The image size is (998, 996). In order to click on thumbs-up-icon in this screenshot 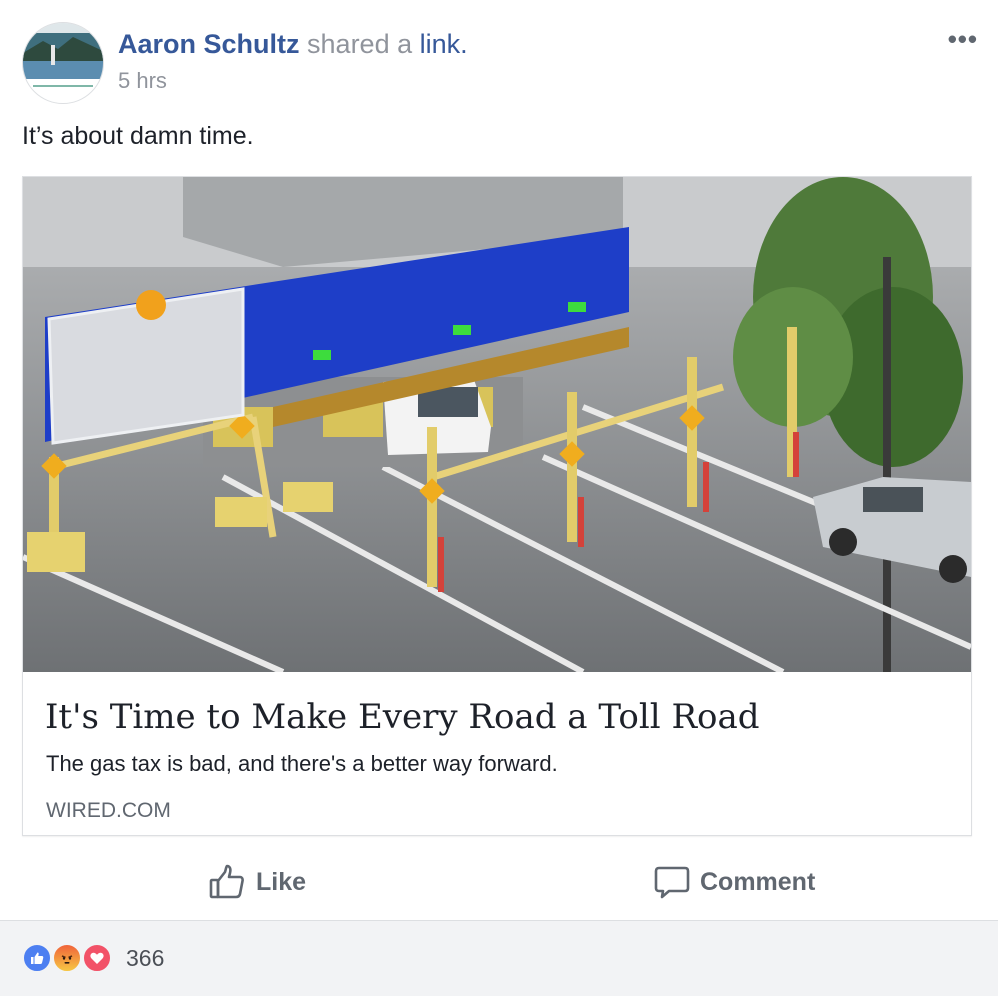, I will do `click(227, 882)`.